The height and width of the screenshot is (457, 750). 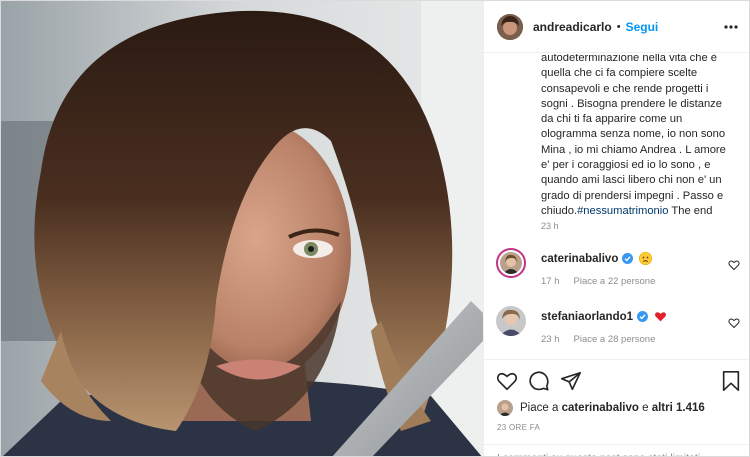 I want to click on author-avatar-image, so click(x=510, y=26).